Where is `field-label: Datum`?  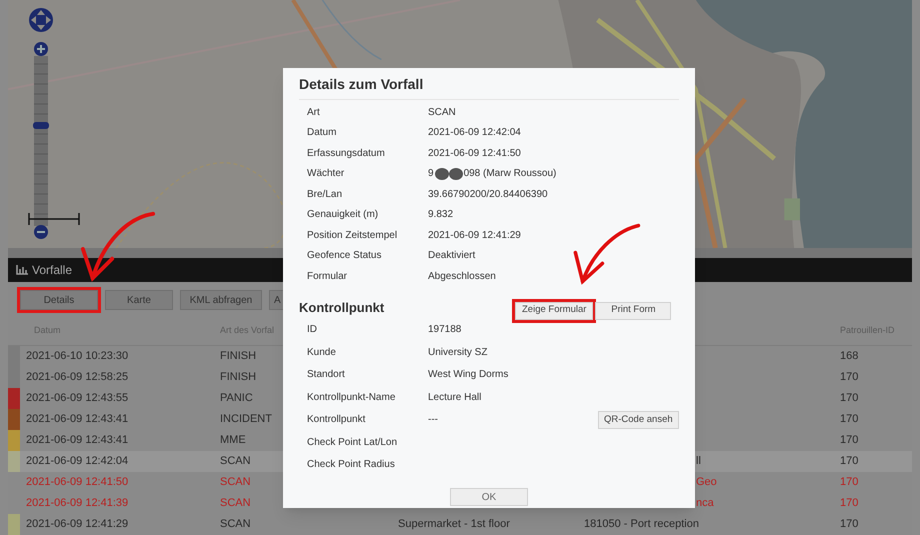
field-label: Datum is located at coordinates (322, 133).